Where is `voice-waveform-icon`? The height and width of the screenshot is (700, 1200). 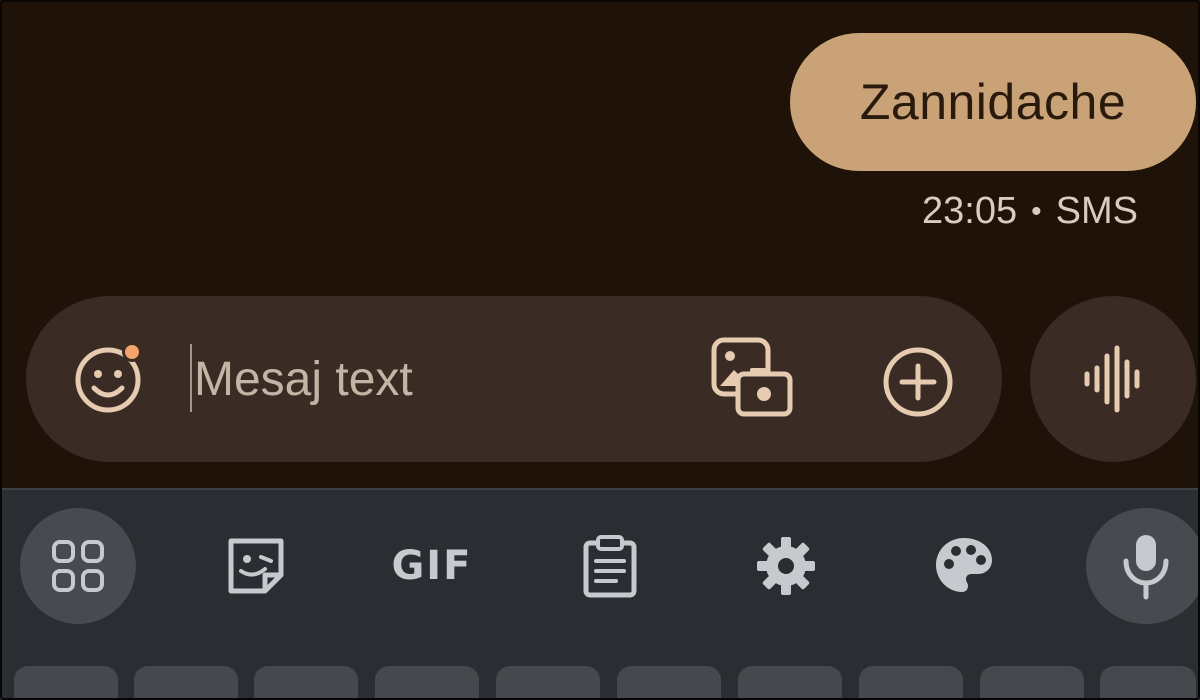 voice-waveform-icon is located at coordinates (1112, 379).